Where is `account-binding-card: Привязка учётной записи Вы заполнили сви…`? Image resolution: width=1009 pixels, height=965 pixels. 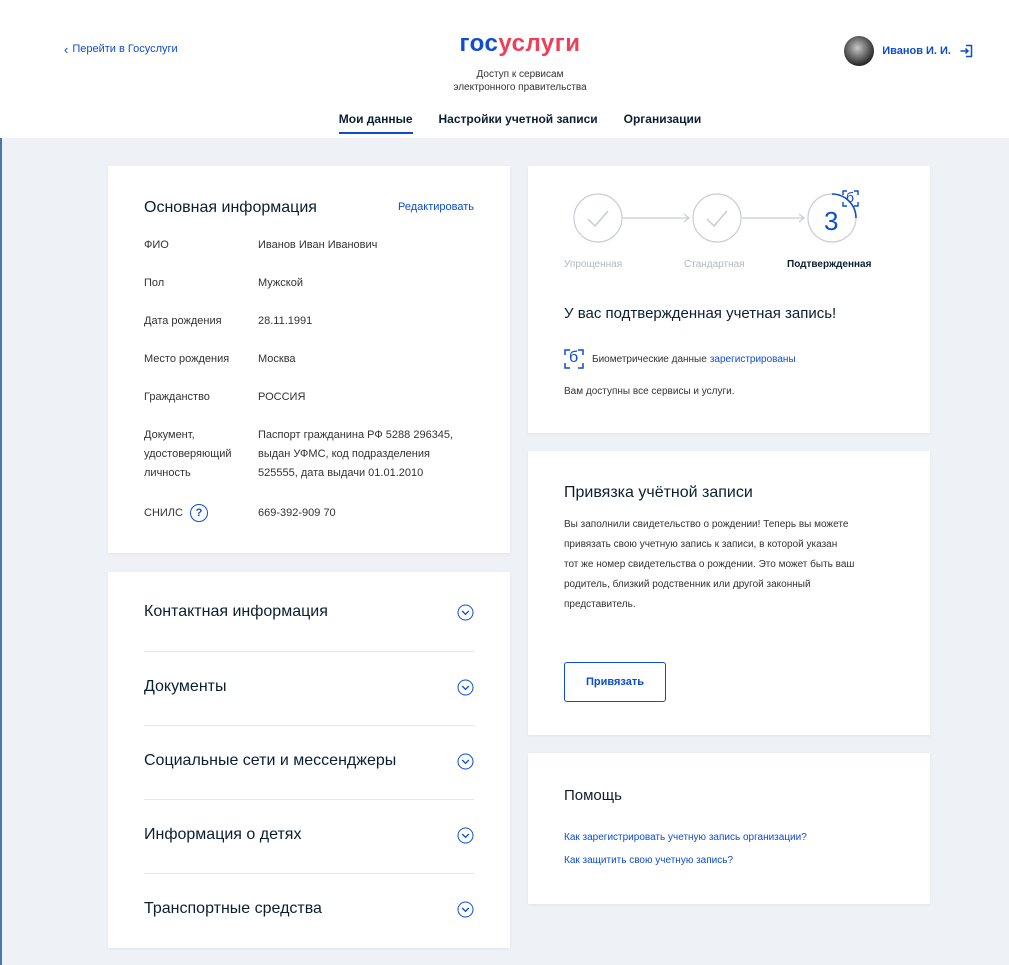 account-binding-card: Привязка учётной записи Вы заполнили сви… is located at coordinates (729, 593).